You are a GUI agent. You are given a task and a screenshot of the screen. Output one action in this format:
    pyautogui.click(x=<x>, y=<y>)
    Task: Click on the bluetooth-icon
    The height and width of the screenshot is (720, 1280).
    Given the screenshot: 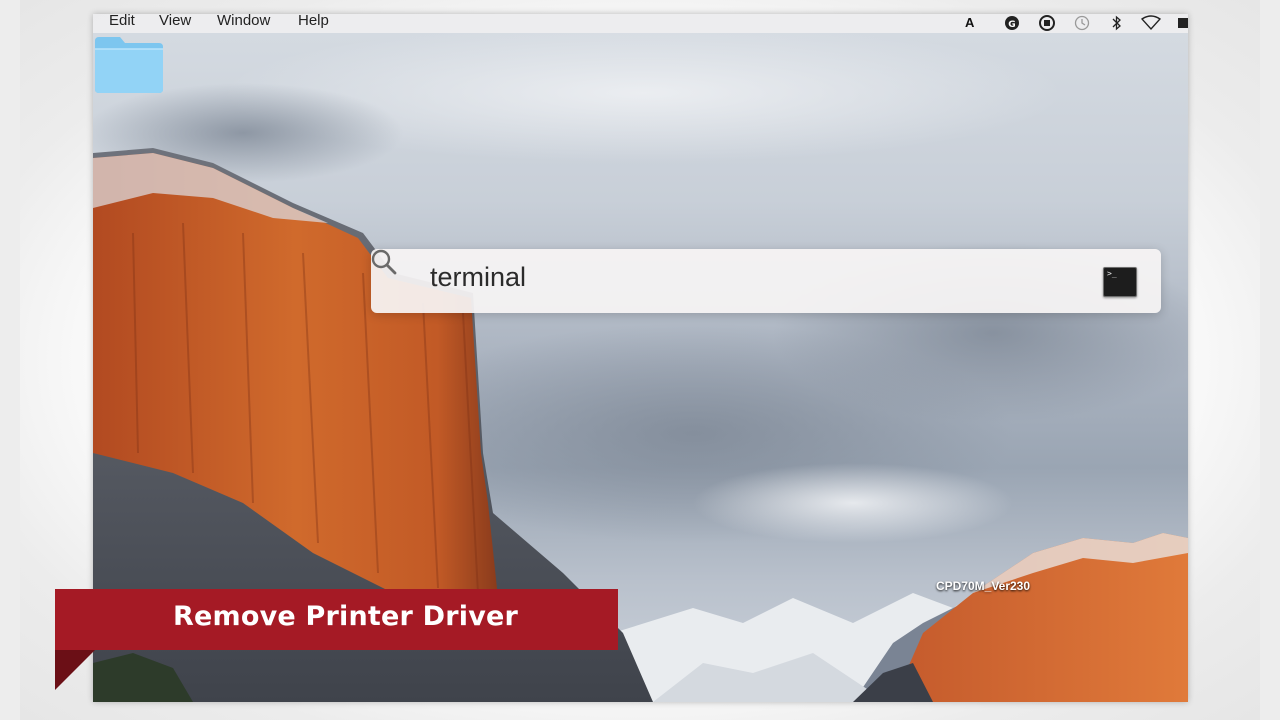 What is the action you would take?
    pyautogui.click(x=1117, y=23)
    